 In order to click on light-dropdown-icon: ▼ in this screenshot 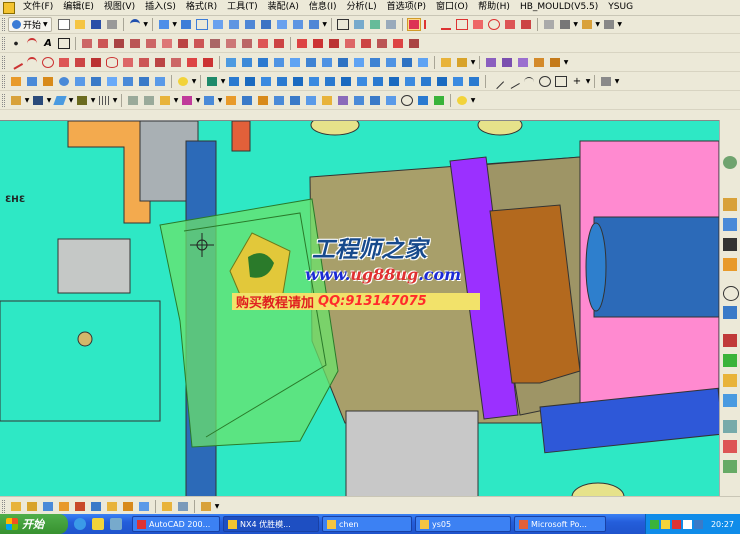, I will do `click(194, 81)`.